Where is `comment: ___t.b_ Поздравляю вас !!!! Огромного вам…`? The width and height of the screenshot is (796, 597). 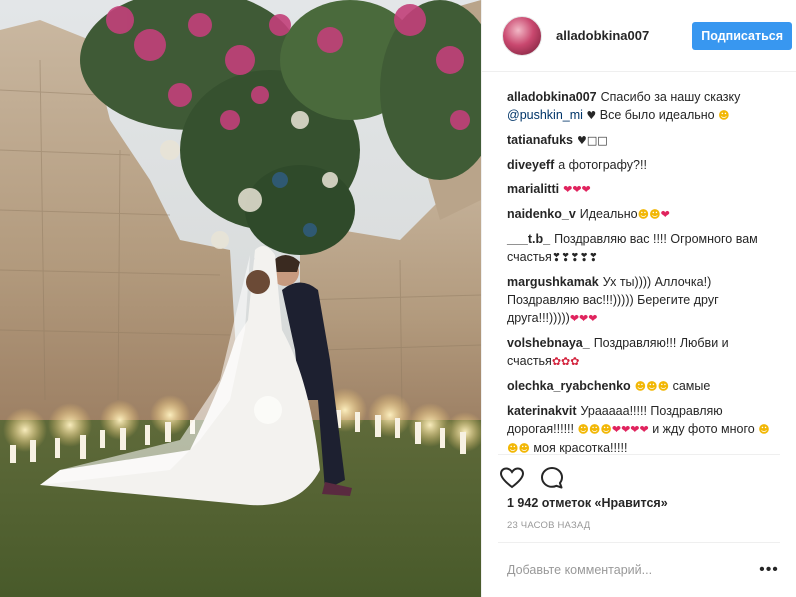 comment: ___t.b_ Поздравляю вас !!!! Огромного вам… is located at coordinates (643, 248).